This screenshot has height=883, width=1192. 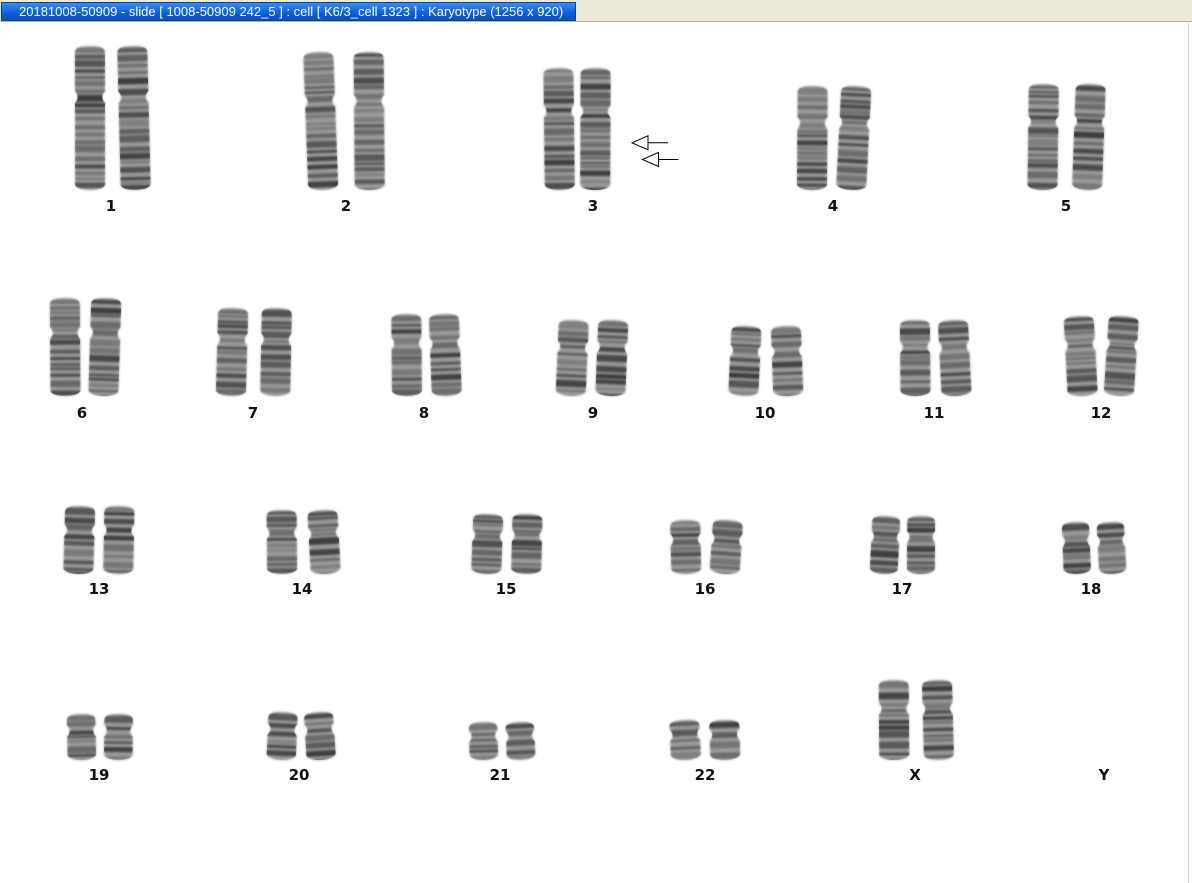 What do you see at coordinates (1066, 206) in the screenshot?
I see `chromosome-label-5: 5` at bounding box center [1066, 206].